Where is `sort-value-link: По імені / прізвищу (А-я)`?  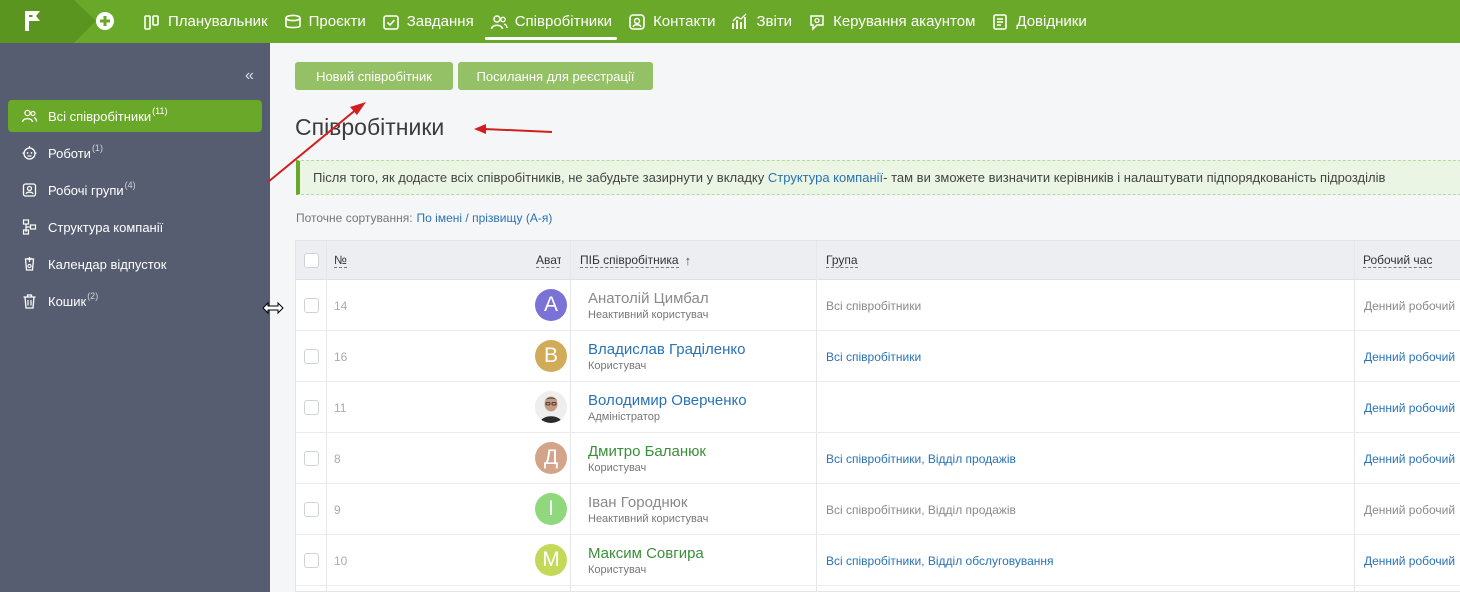 sort-value-link: По імені / прізвищу (А-я) is located at coordinates (485, 218).